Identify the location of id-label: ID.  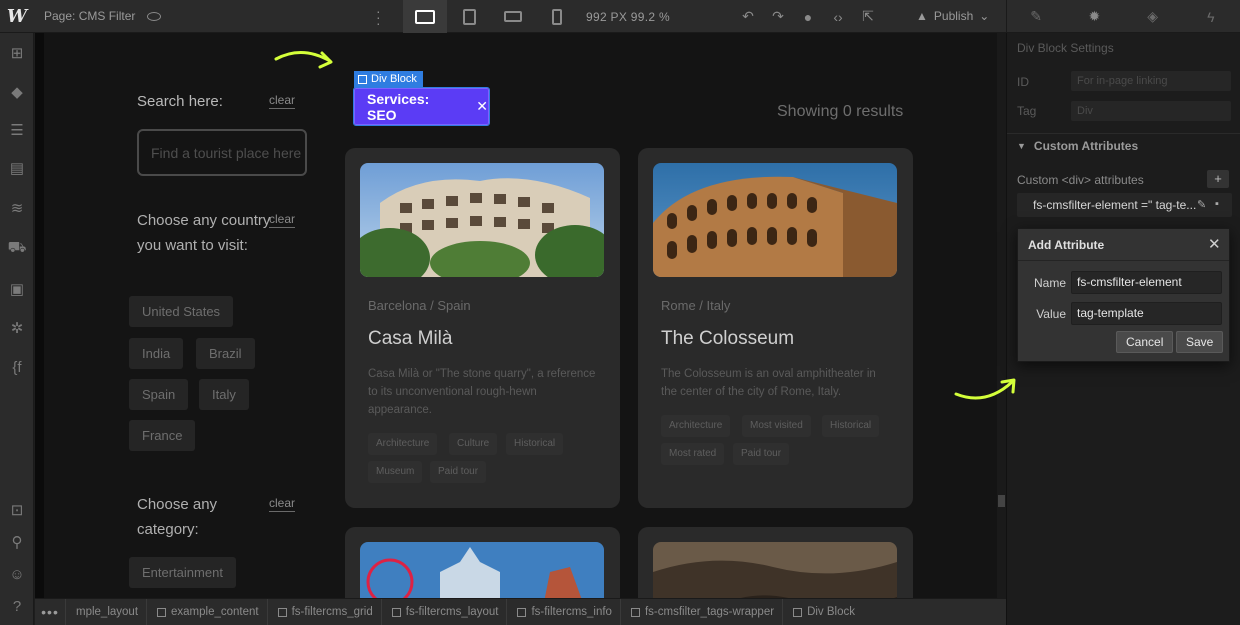
(1023, 82).